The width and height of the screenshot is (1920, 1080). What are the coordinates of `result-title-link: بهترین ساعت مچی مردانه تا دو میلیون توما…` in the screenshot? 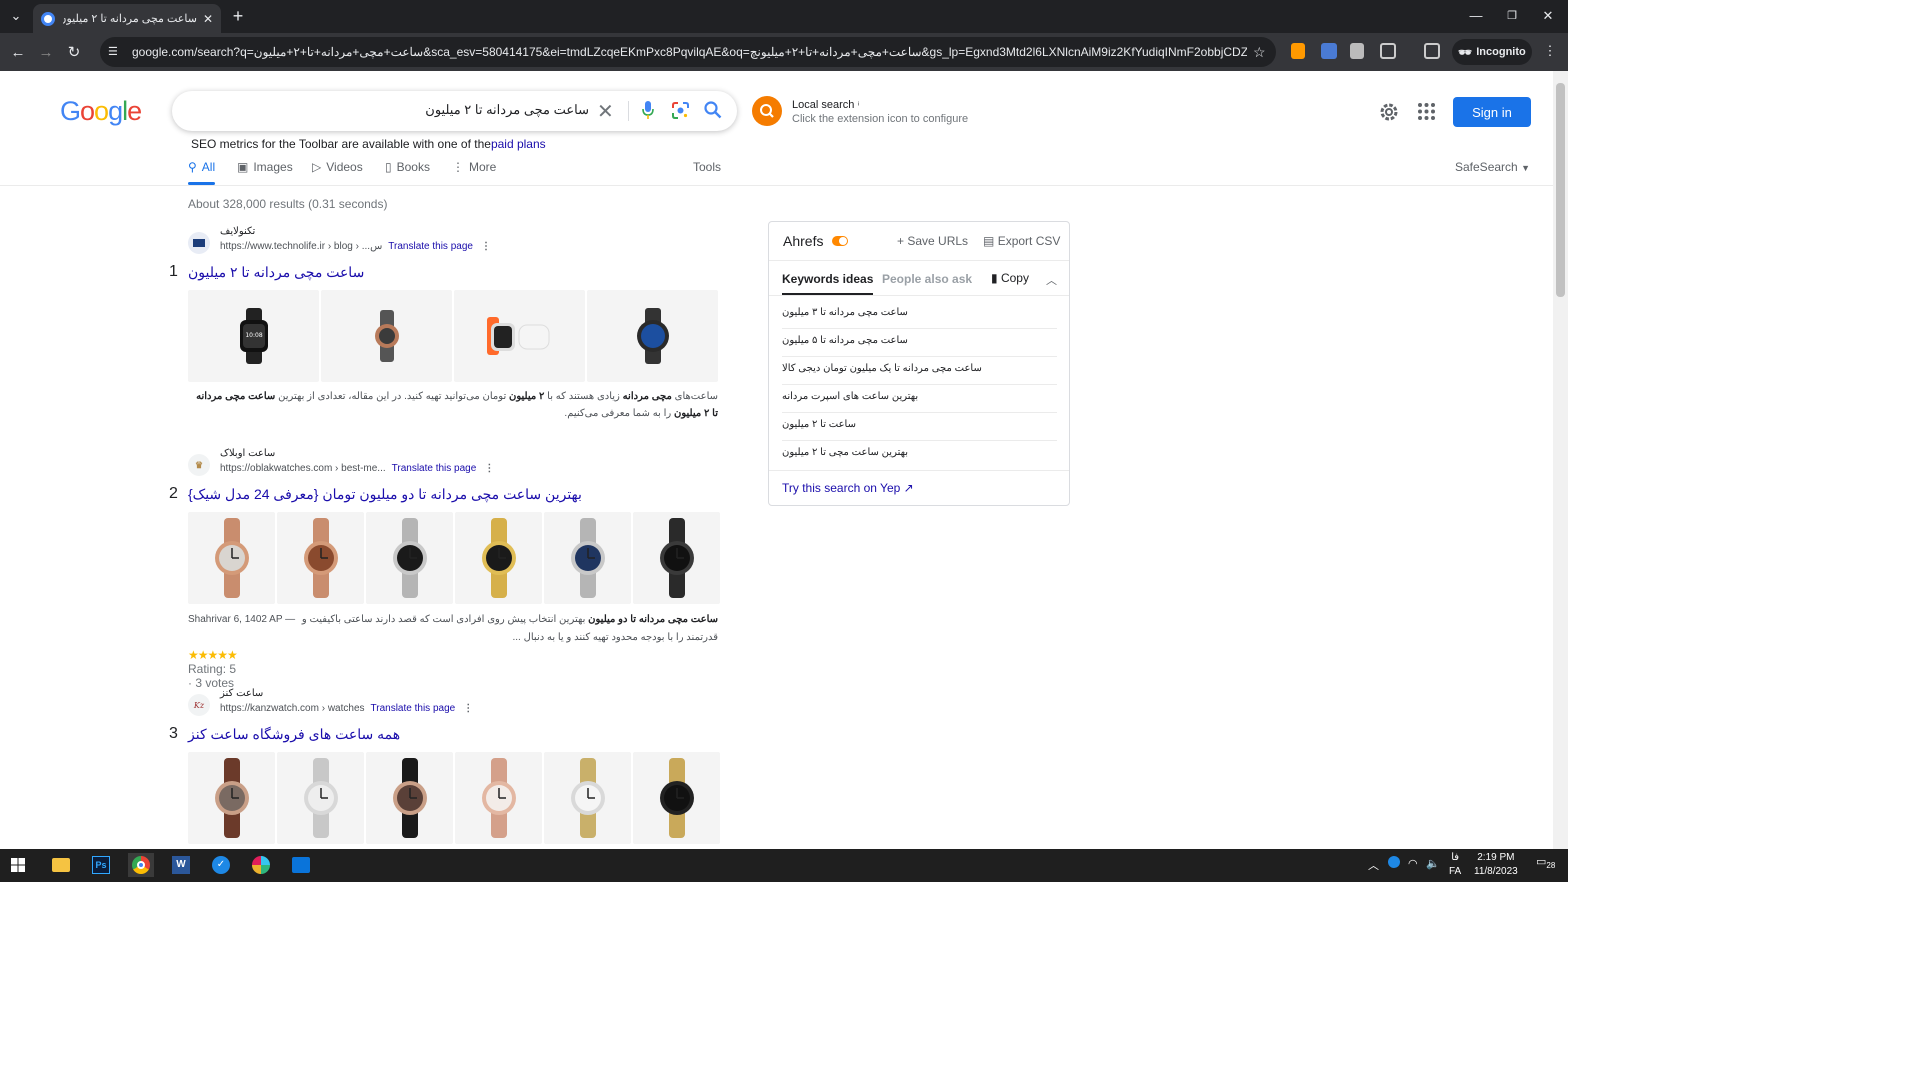 It's located at (385, 494).